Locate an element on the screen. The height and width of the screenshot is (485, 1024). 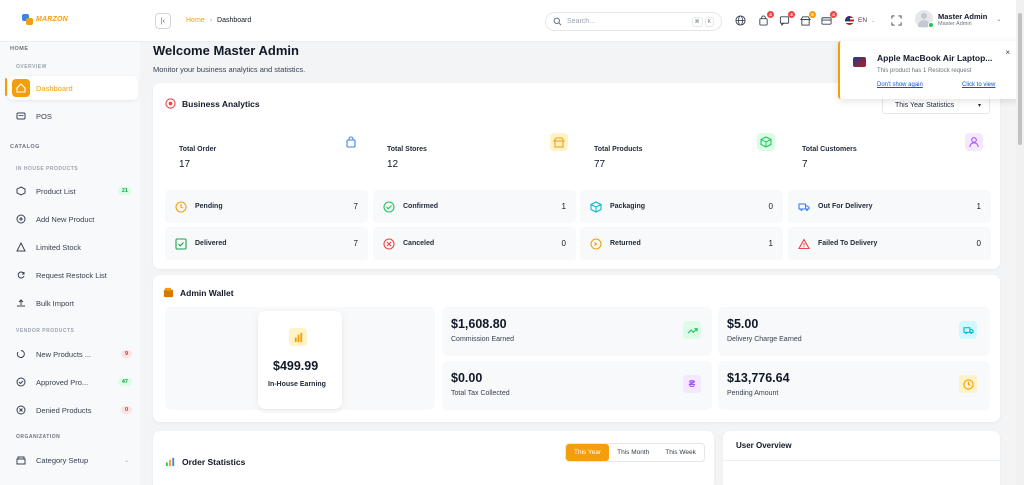
sidebar-heading-catalog: CATALOG is located at coordinates (25, 147).